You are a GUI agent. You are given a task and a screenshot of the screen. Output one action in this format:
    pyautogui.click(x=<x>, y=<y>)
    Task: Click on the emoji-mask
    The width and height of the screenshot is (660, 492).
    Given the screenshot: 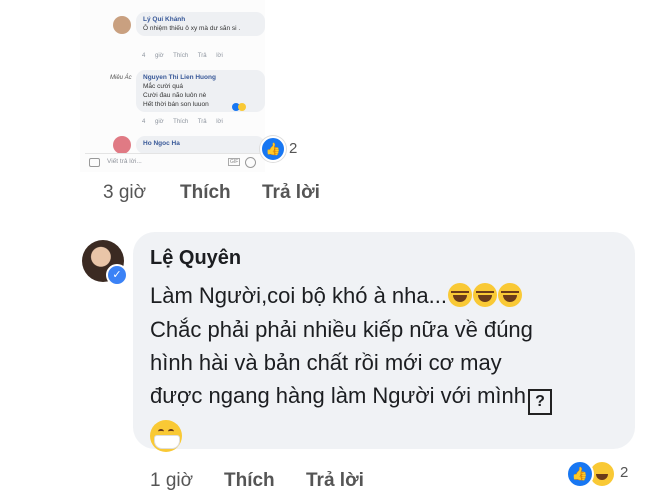 What is the action you would take?
    pyautogui.click(x=167, y=442)
    